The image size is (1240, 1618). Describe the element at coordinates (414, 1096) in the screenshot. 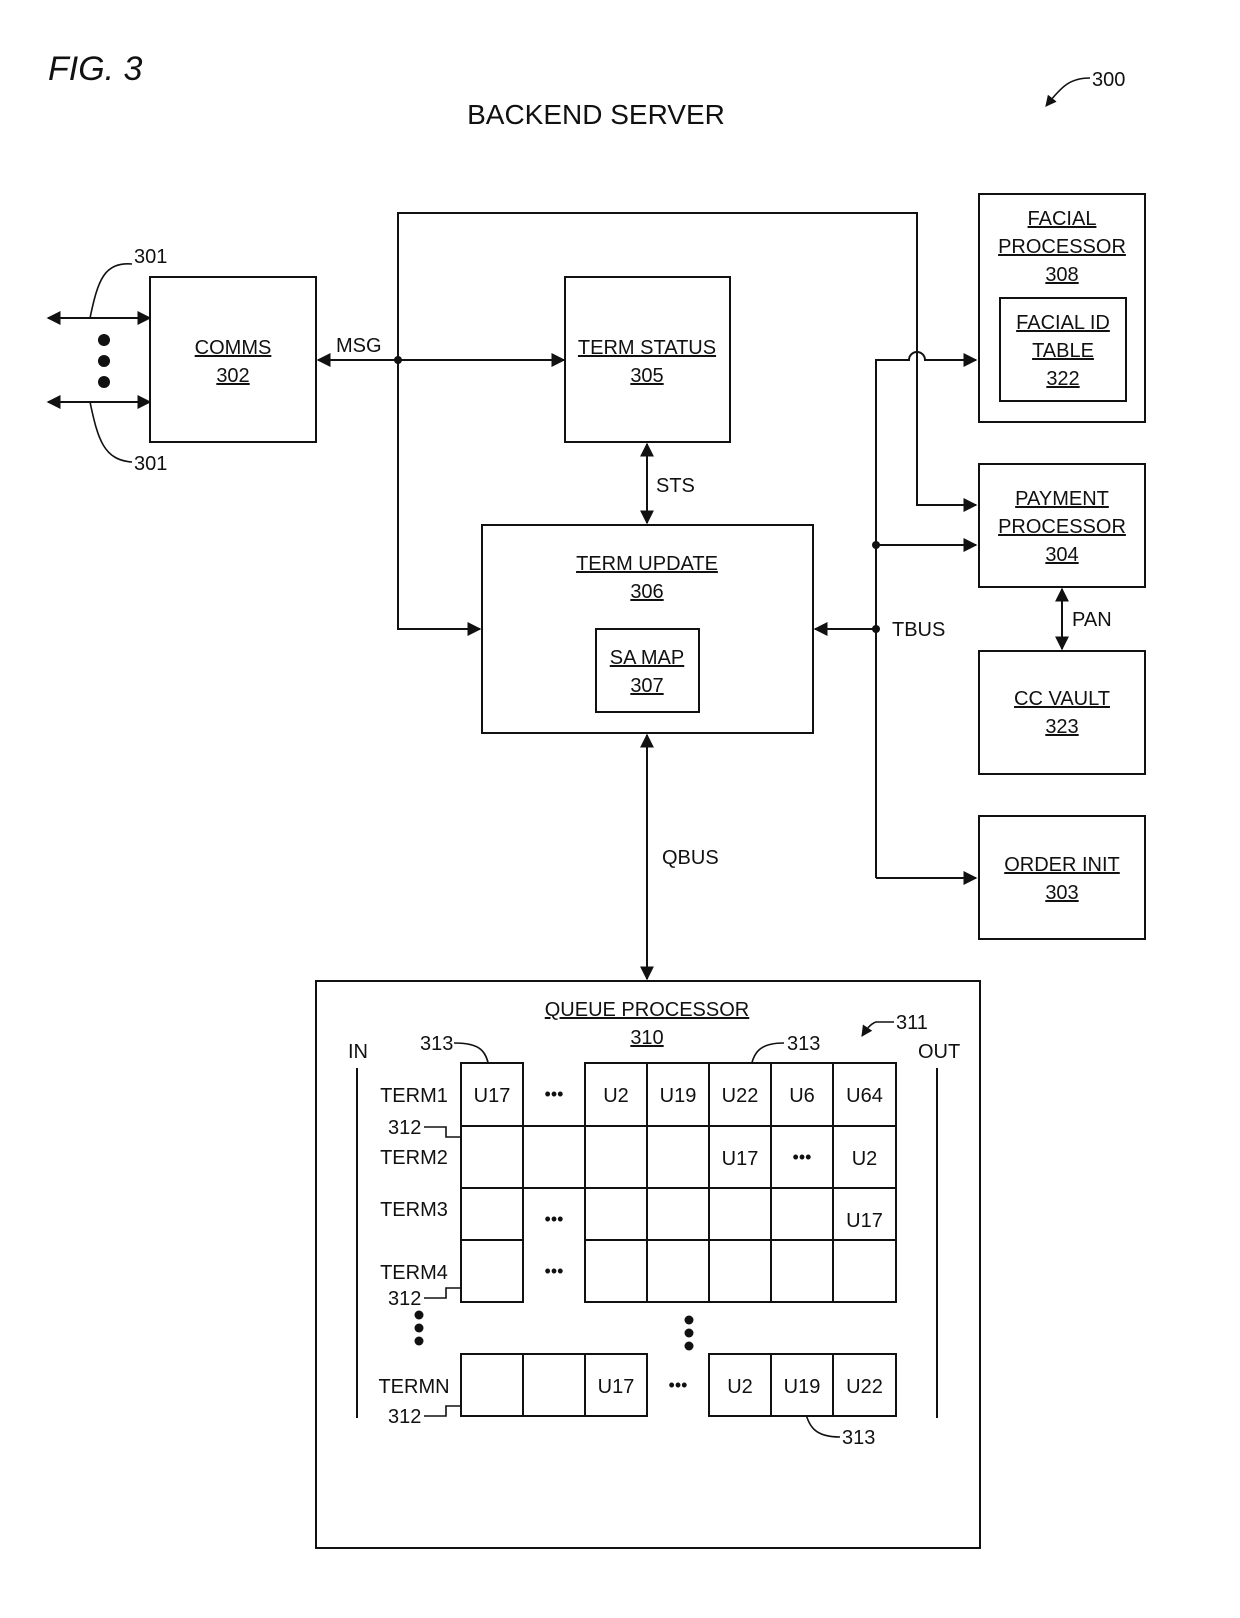

I see `queue-row-label: TERM1` at that location.